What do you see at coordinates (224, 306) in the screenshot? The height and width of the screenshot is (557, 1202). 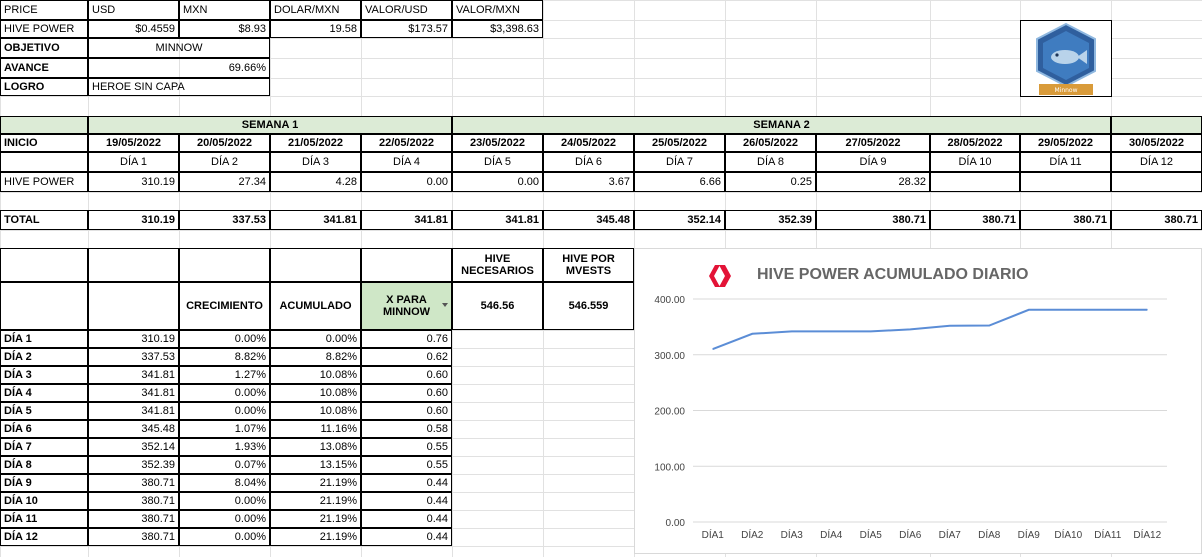 I see `crecimiento-header: CRECIMIENTO` at bounding box center [224, 306].